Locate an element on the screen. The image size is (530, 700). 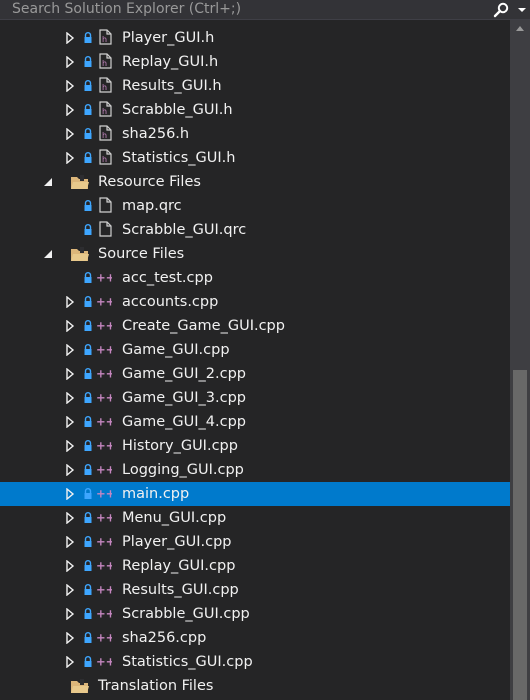
tree-item-label: sha256.cpp is located at coordinates (164, 638).